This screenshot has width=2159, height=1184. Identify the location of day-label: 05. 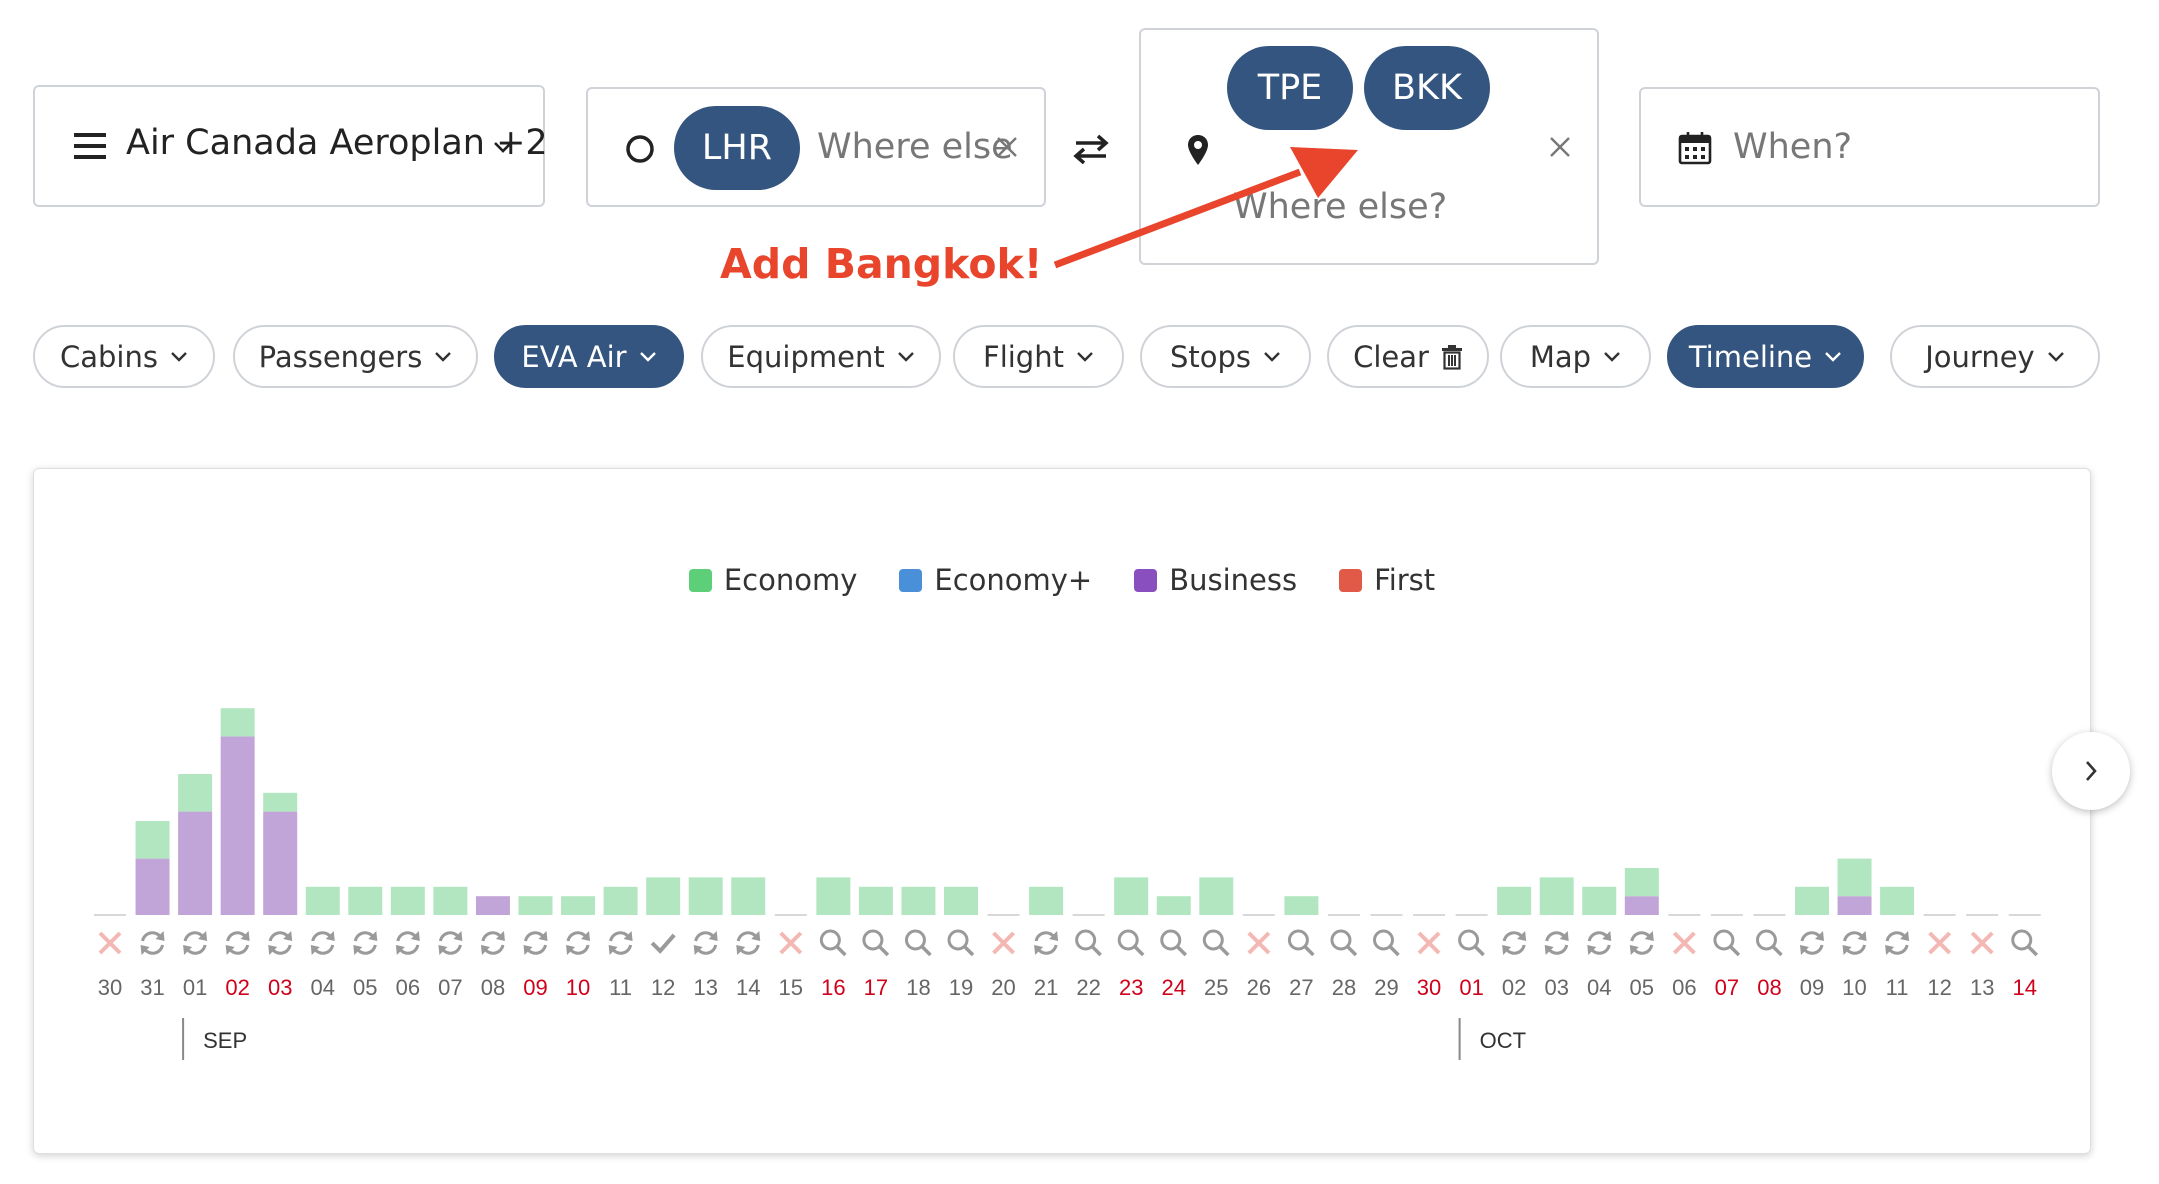
(1642, 987).